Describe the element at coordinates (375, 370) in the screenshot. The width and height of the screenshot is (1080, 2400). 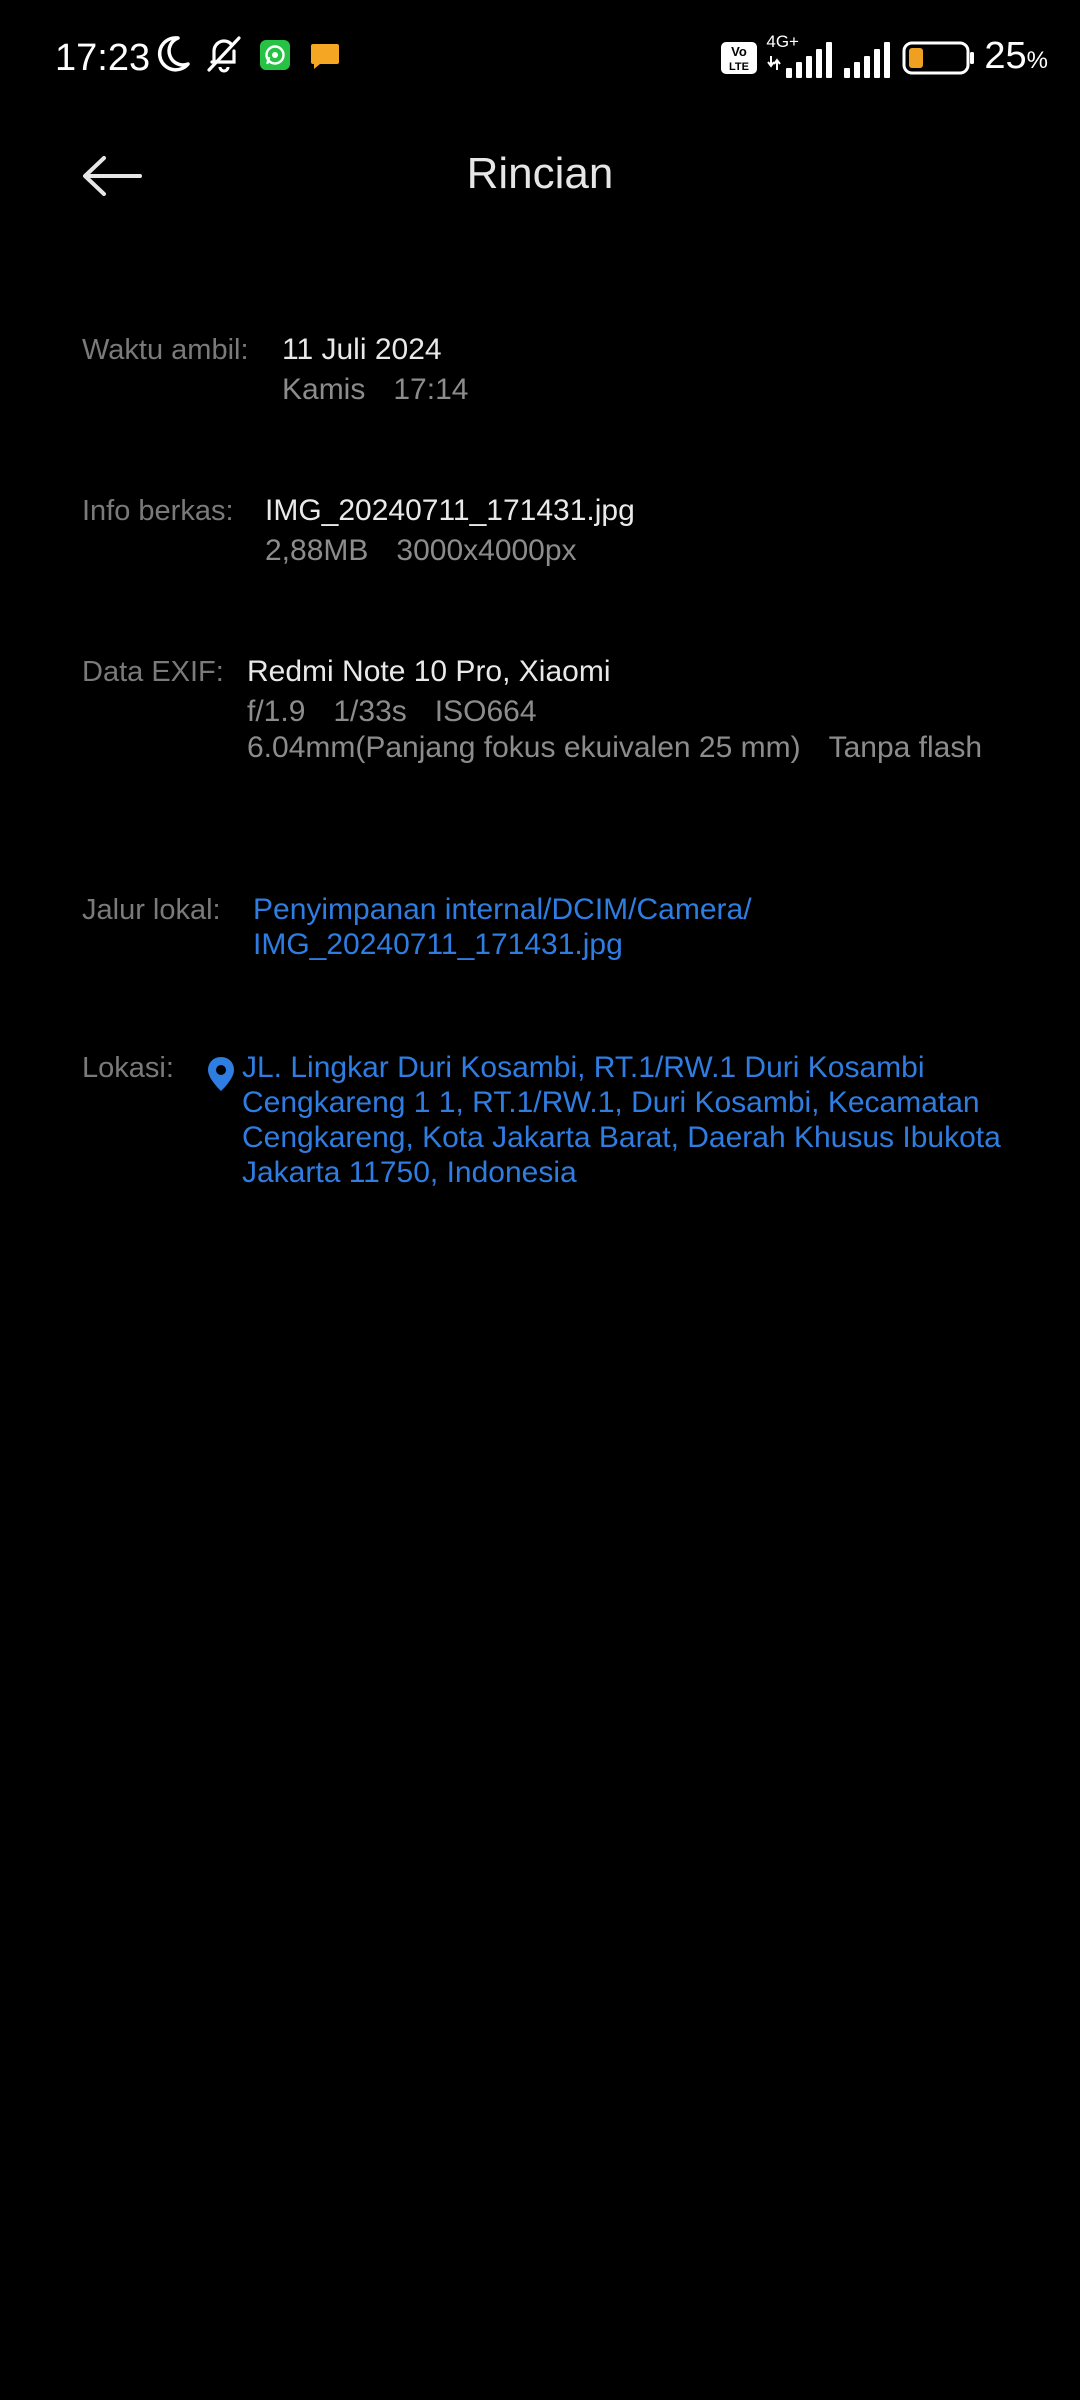
I see `taken-value: 11 Juli 2024 Kamis 17:14` at that location.